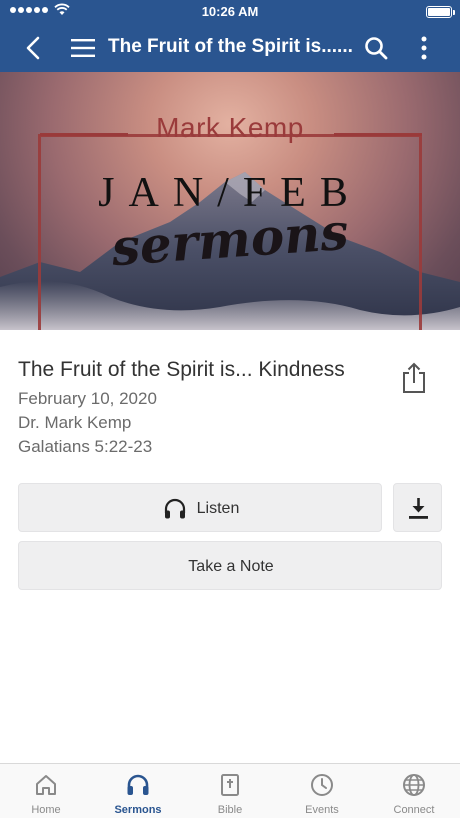 The width and height of the screenshot is (460, 818). What do you see at coordinates (376, 48) in the screenshot?
I see `search-icon` at bounding box center [376, 48].